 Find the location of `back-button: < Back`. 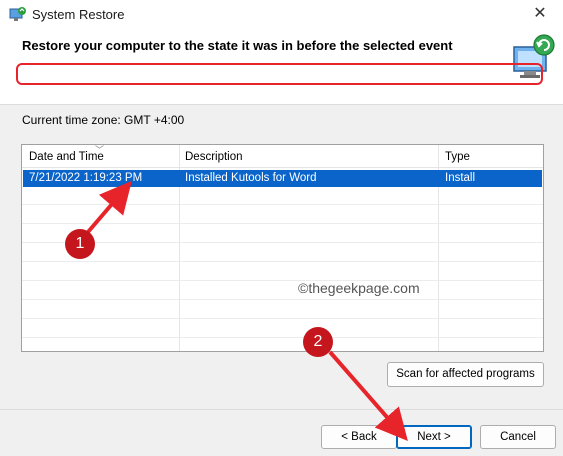

back-button: < Back is located at coordinates (359, 437).